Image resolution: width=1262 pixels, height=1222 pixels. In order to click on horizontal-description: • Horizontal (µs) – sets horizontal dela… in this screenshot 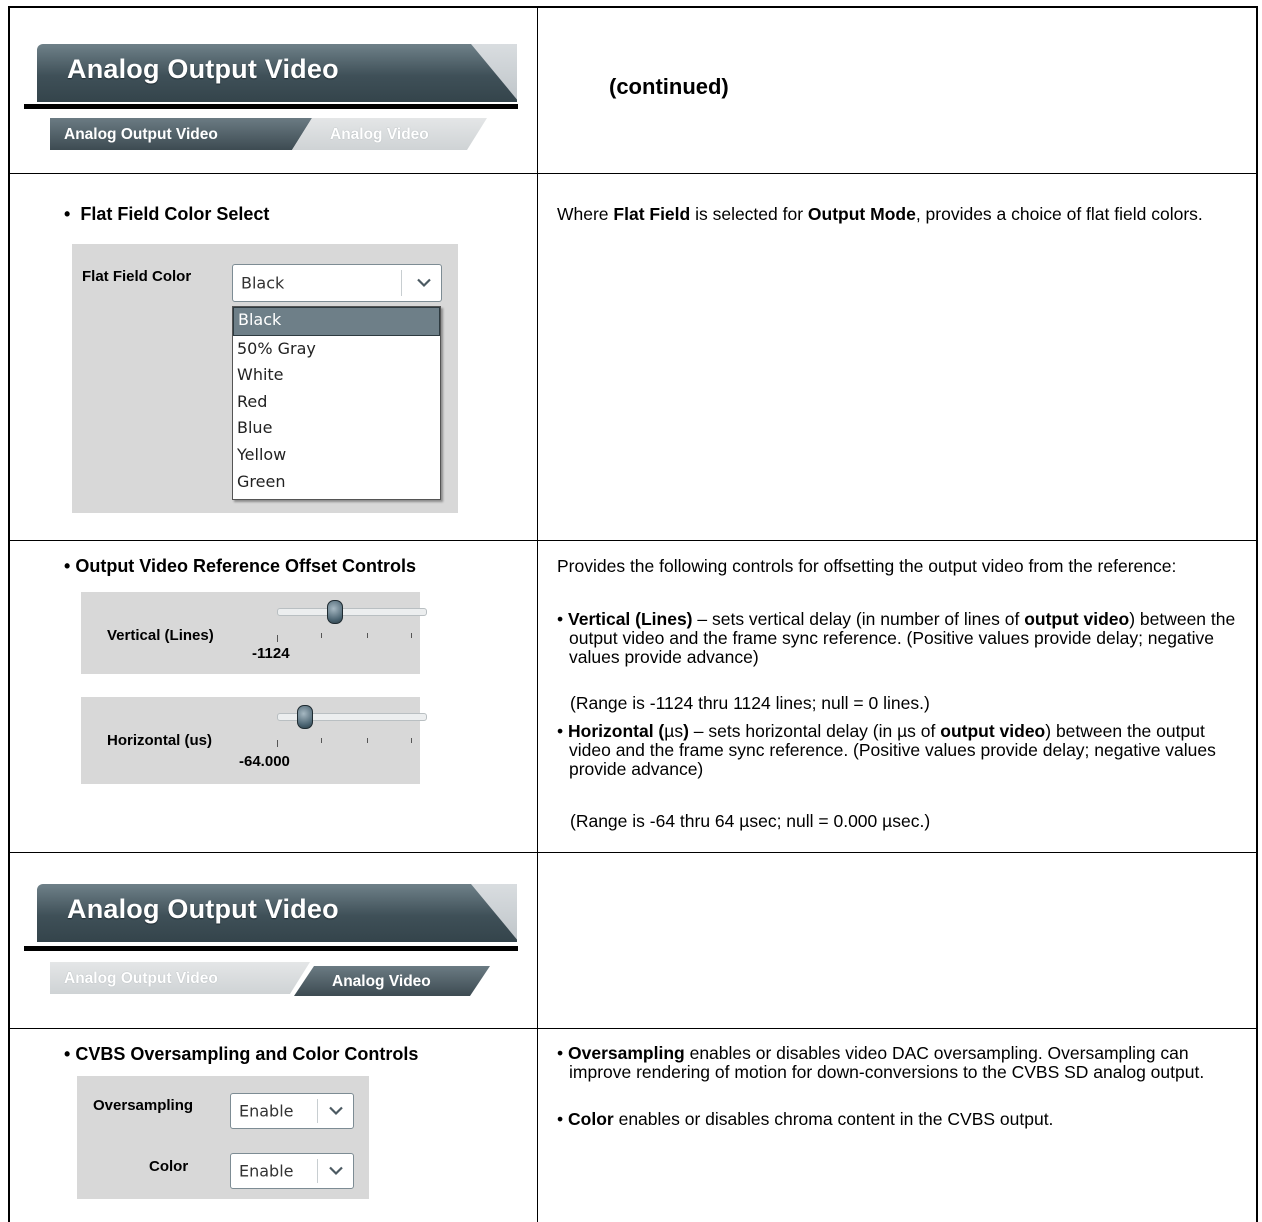, I will do `click(903, 750)`.